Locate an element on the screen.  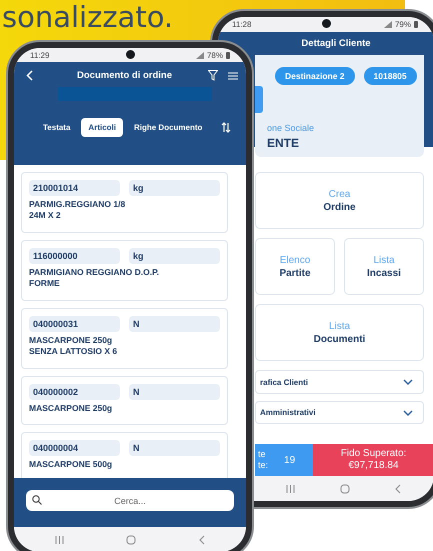
screen-title: Documento di ordine is located at coordinates (124, 75).